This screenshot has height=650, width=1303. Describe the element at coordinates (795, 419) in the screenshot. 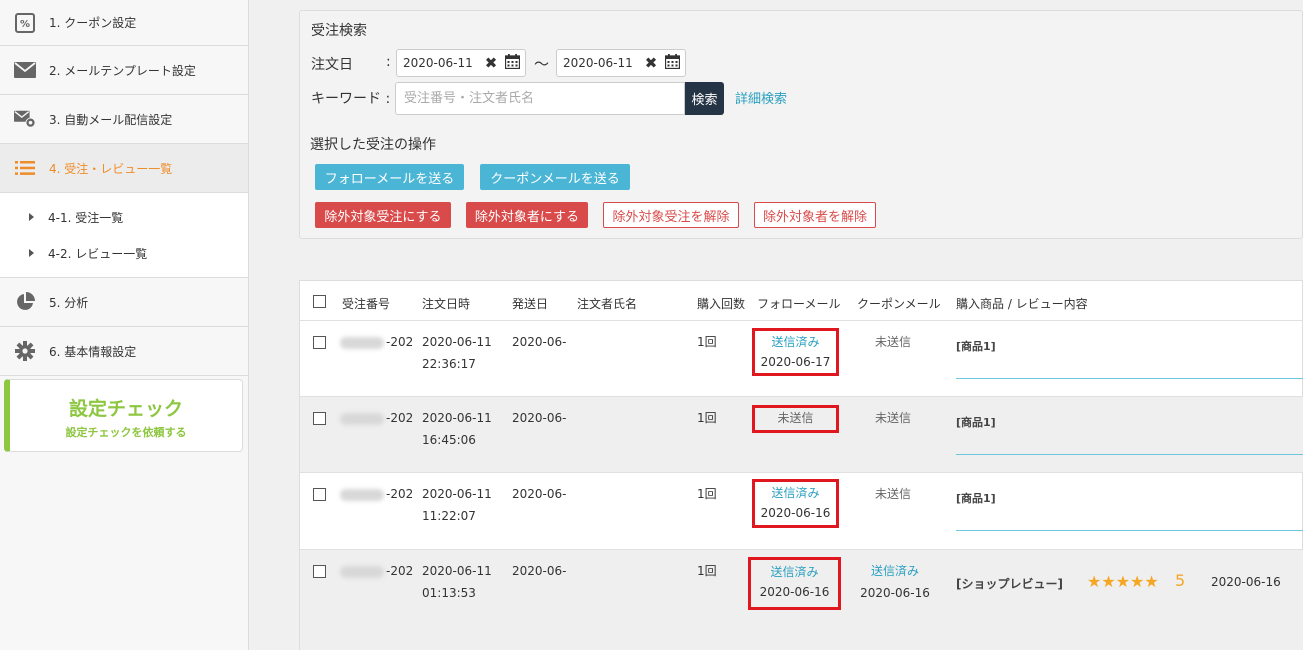

I see `follow-mail-status: 未送信` at that location.